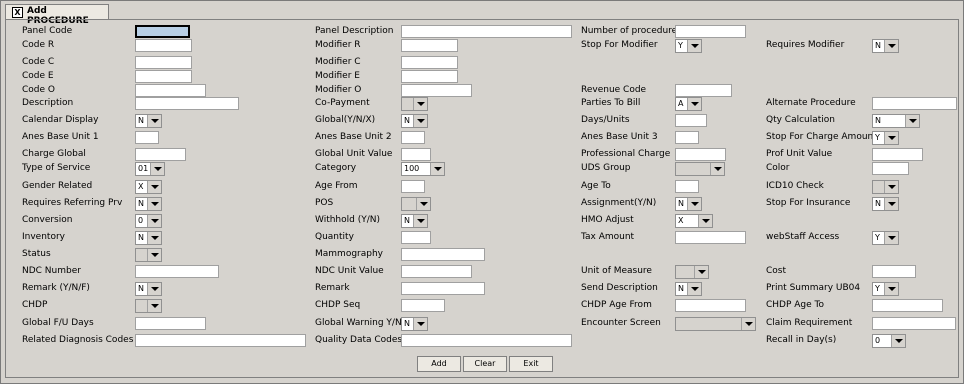 Image resolution: width=964 pixels, height=384 pixels. Describe the element at coordinates (58, 323) in the screenshot. I see `global-fu-days-label: Global F/U Days` at that location.